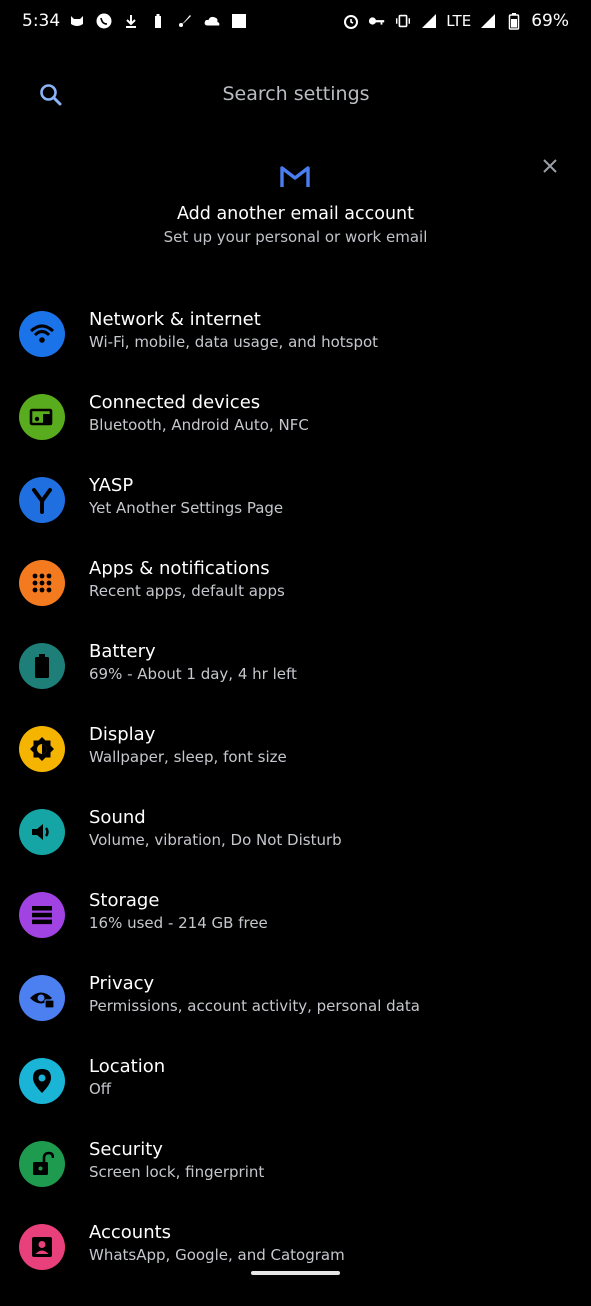 The height and width of the screenshot is (1306, 591). What do you see at coordinates (42, 1081) in the screenshot?
I see `location-icon` at bounding box center [42, 1081].